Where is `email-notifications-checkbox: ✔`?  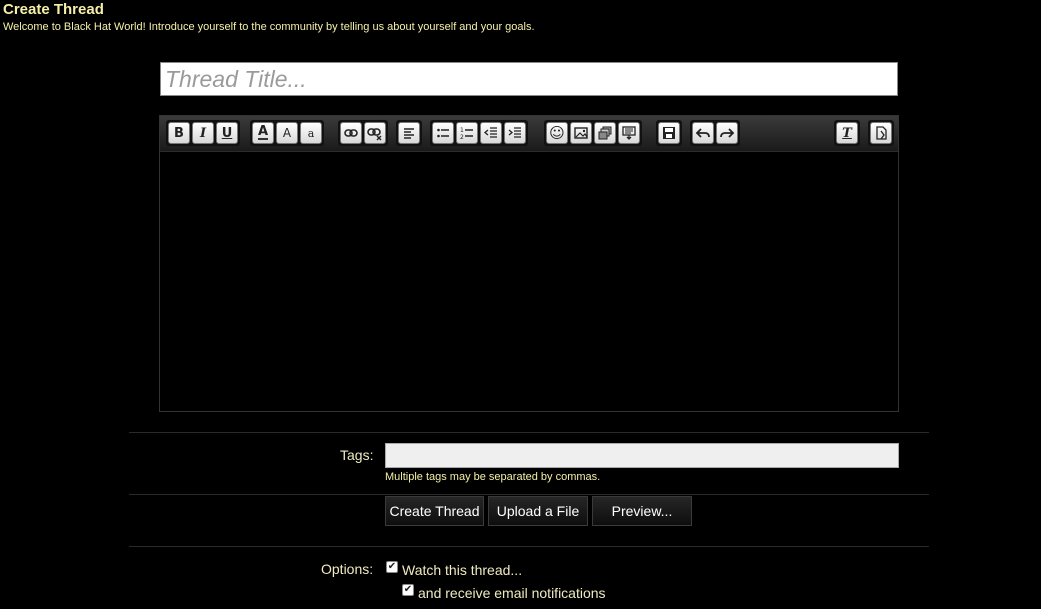
email-notifications-checkbox: ✔ is located at coordinates (408, 590).